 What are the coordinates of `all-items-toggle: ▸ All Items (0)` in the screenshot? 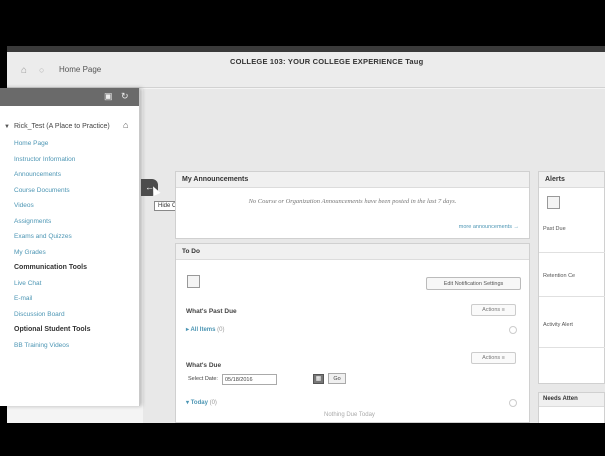 It's located at (205, 329).